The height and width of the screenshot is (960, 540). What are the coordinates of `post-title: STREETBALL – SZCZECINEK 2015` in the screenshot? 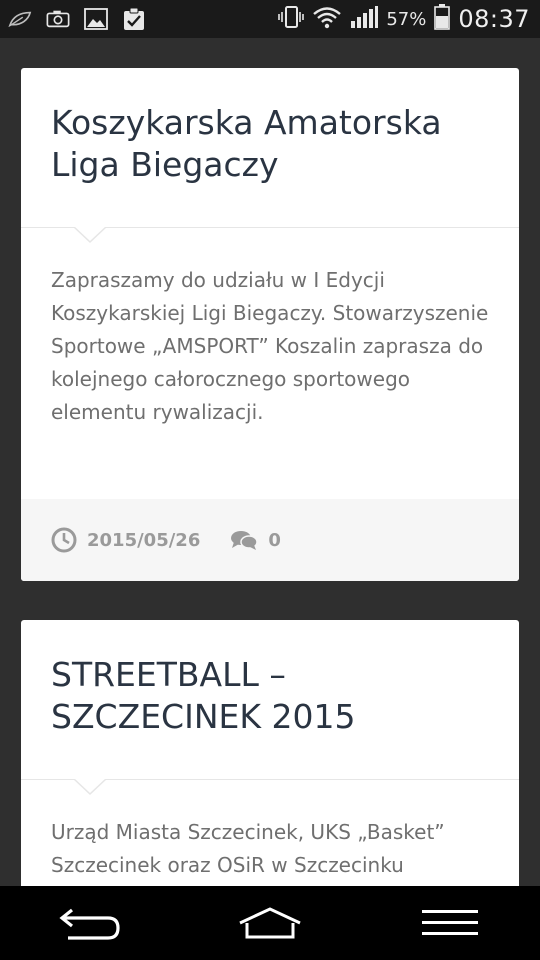 It's located at (270, 682).